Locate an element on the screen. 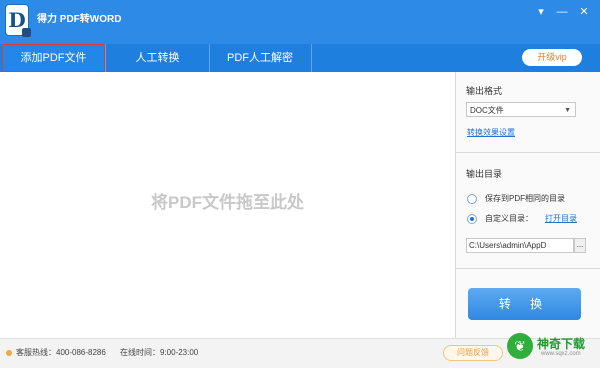  upgrade-vip-button: 开级vip is located at coordinates (552, 57).